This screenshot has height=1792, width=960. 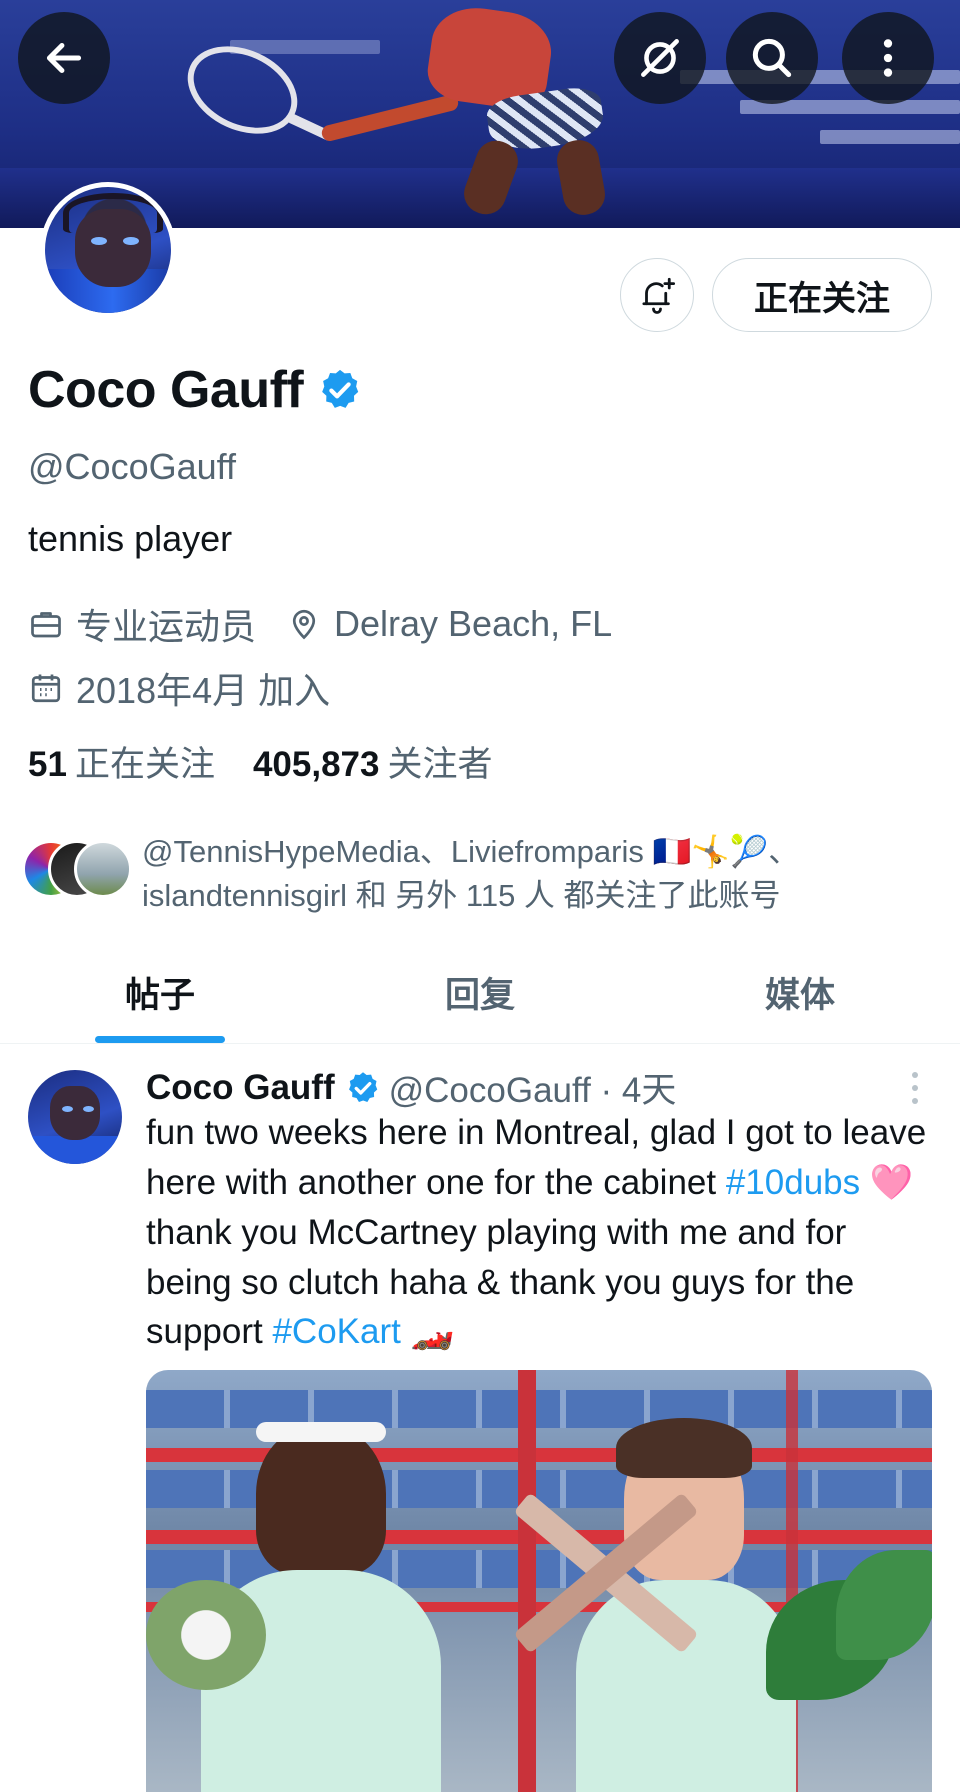 I want to click on post-author-avatar, so click(x=75, y=1117).